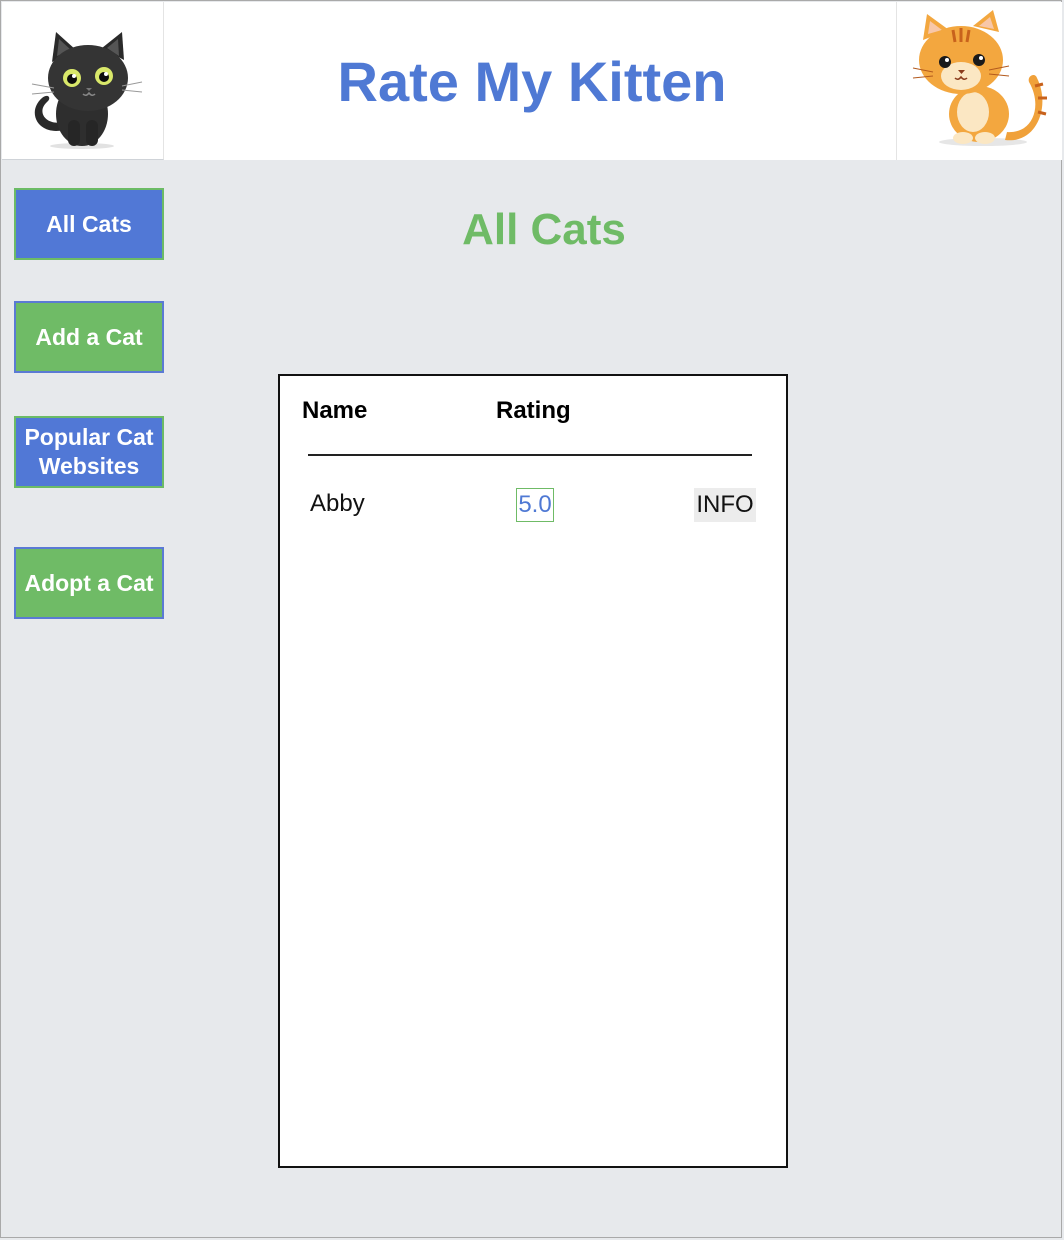 The image size is (1064, 1240). I want to click on orange-tabby-cat-icon, so click(979, 78).